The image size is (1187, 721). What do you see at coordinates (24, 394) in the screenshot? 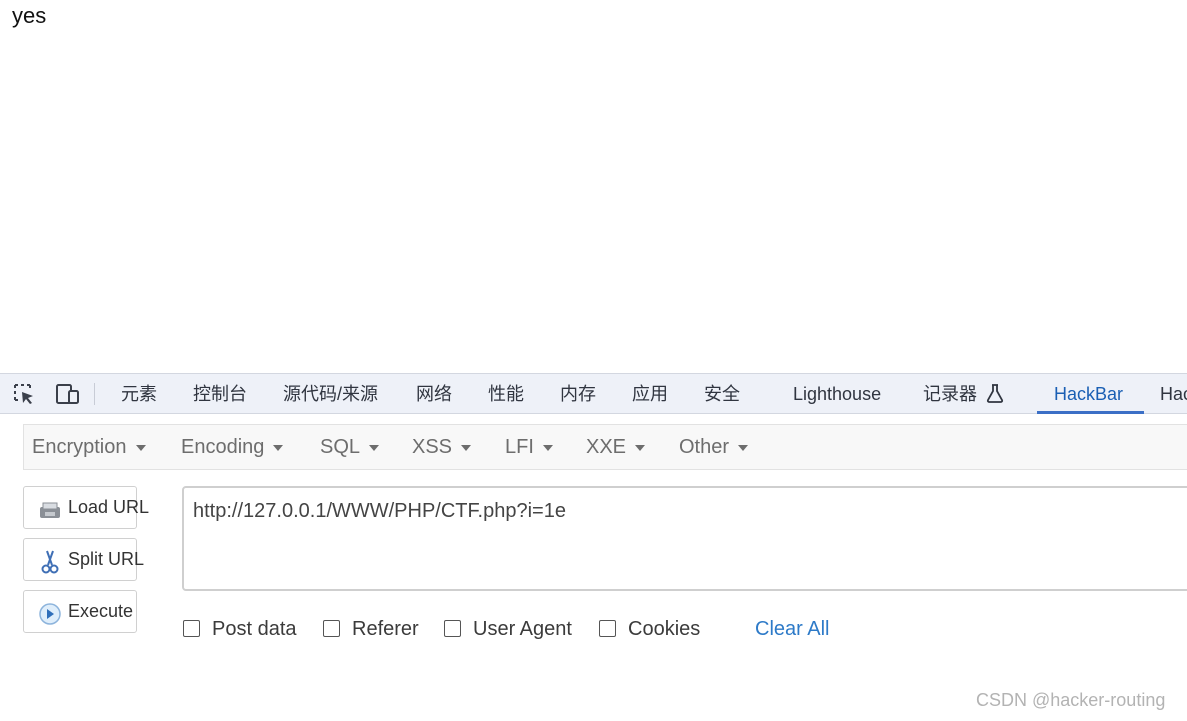
I see `inspect-element-icon` at bounding box center [24, 394].